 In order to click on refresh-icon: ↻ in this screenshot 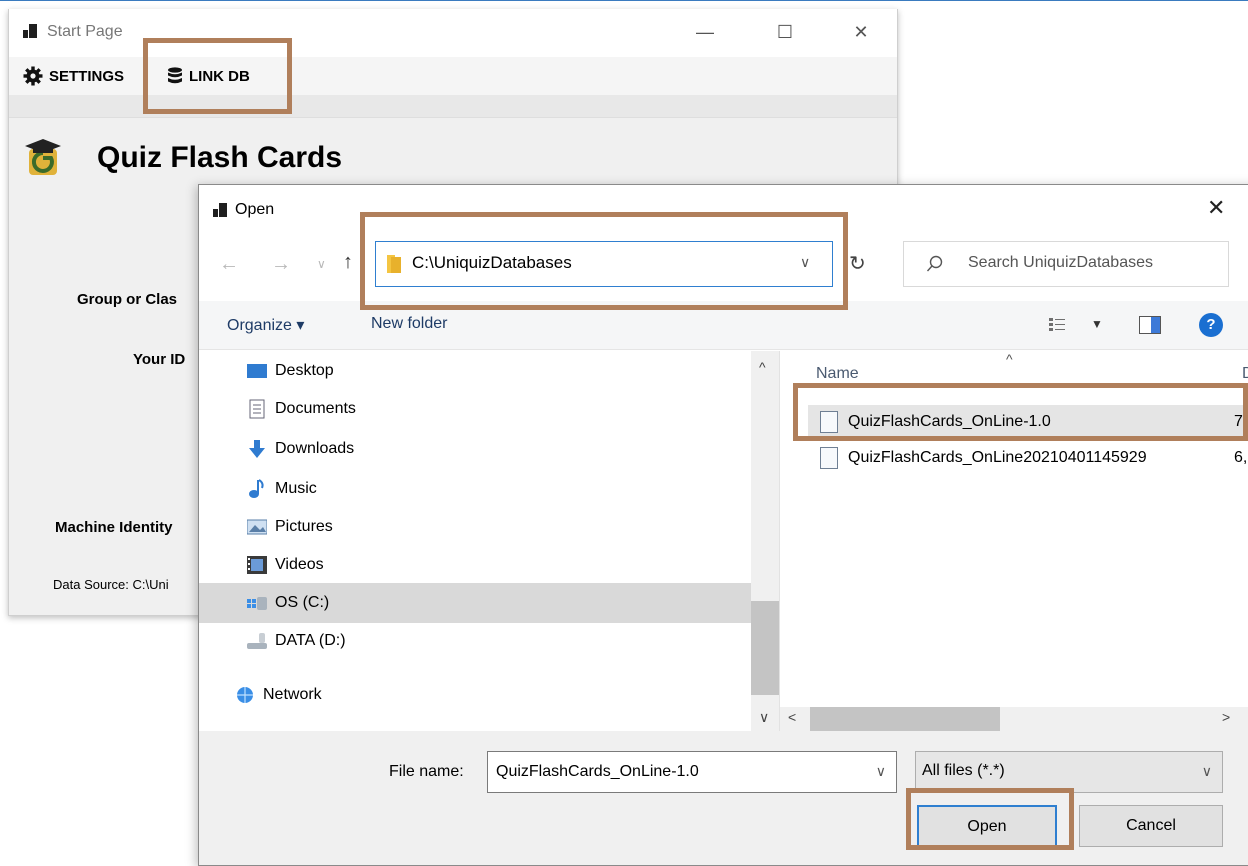, I will do `click(857, 263)`.